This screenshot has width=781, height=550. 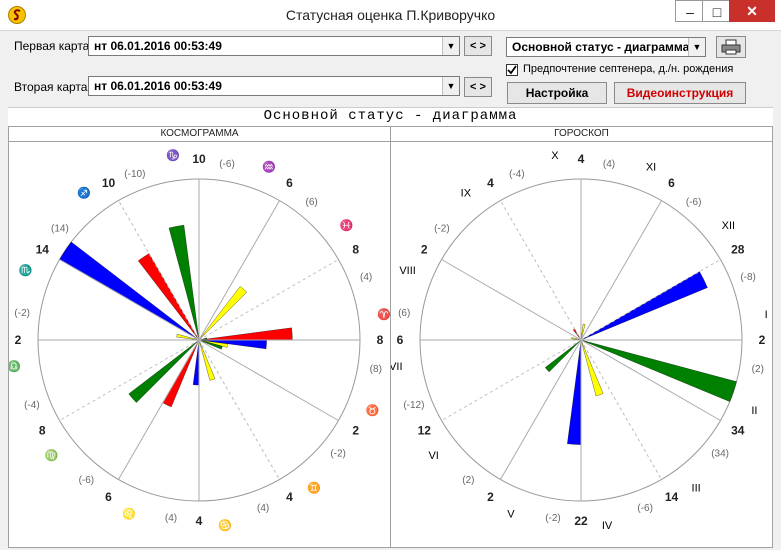 What do you see at coordinates (581, 521) in the screenshot?
I see `horoscope-sector-value: 22` at bounding box center [581, 521].